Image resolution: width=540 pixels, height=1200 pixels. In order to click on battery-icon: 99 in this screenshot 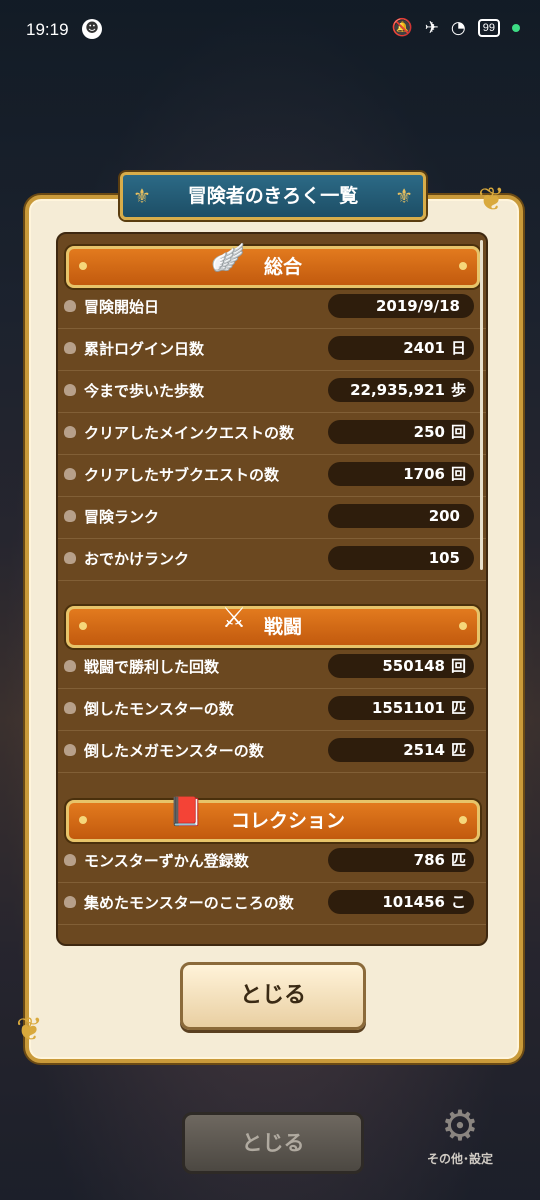, I will do `click(488, 28)`.